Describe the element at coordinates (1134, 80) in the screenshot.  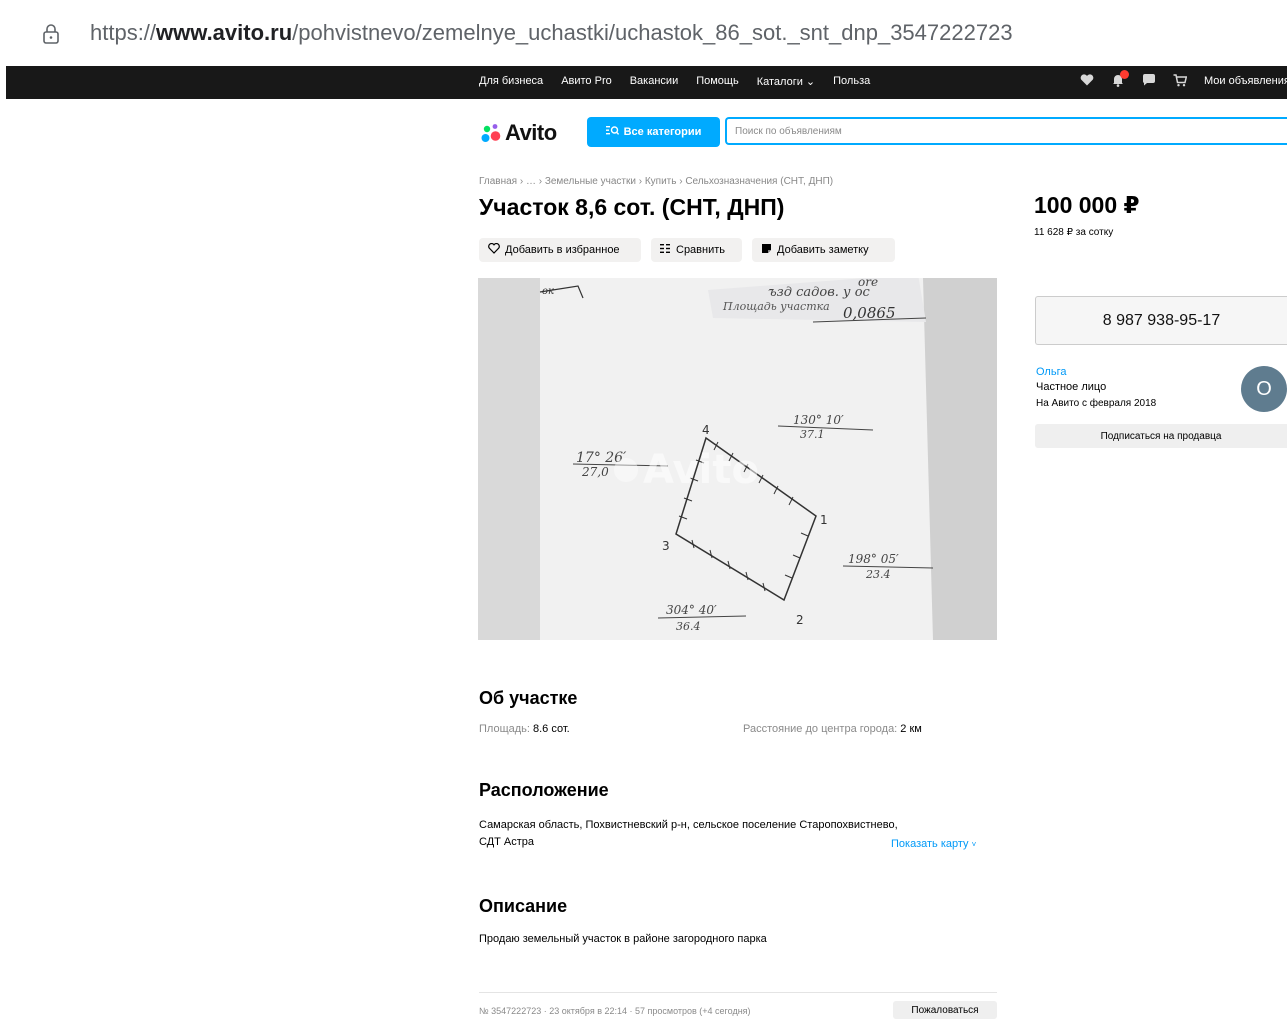
I see `top-icons` at that location.